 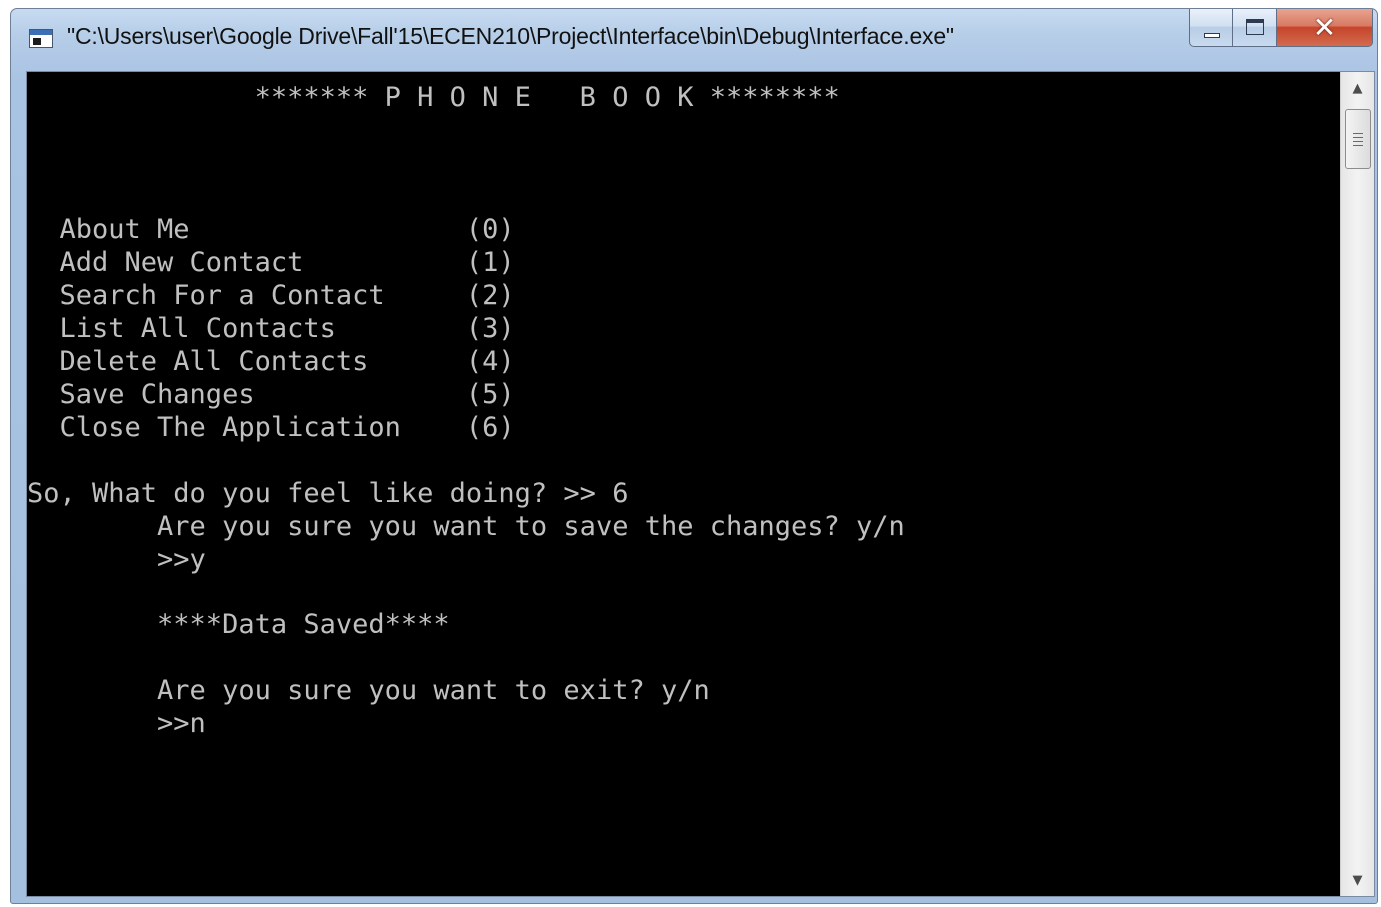 I want to click on maximize-icon, so click(x=1255, y=27).